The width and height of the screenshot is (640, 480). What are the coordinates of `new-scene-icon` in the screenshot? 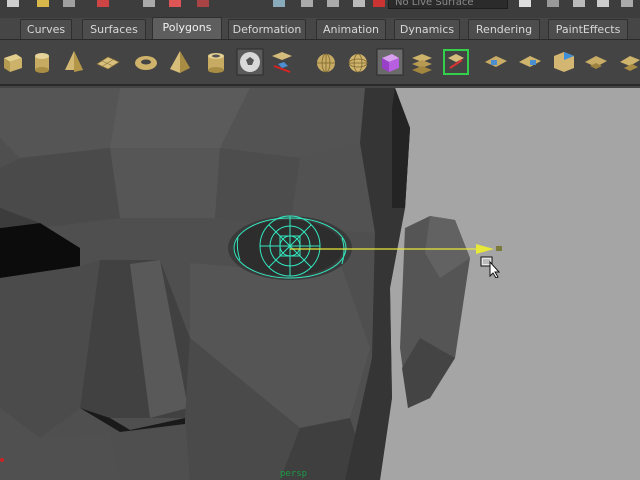 It's located at (13, 4).